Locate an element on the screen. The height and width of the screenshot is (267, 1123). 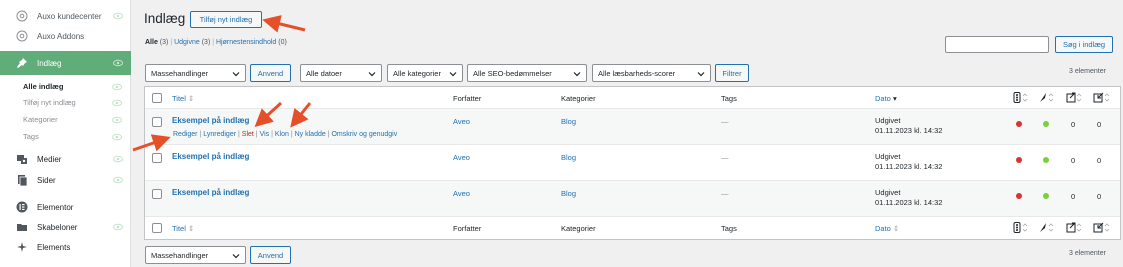
filter-published: Udgivne is located at coordinates (187, 42).